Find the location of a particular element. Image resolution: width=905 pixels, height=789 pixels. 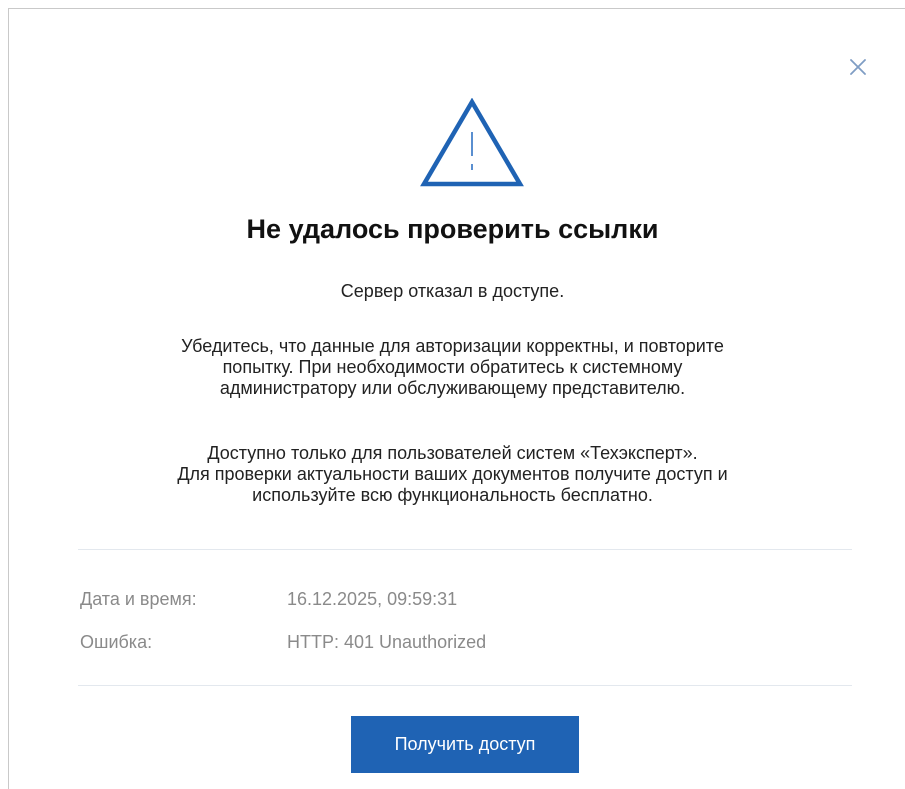

close-button is located at coordinates (858, 67).